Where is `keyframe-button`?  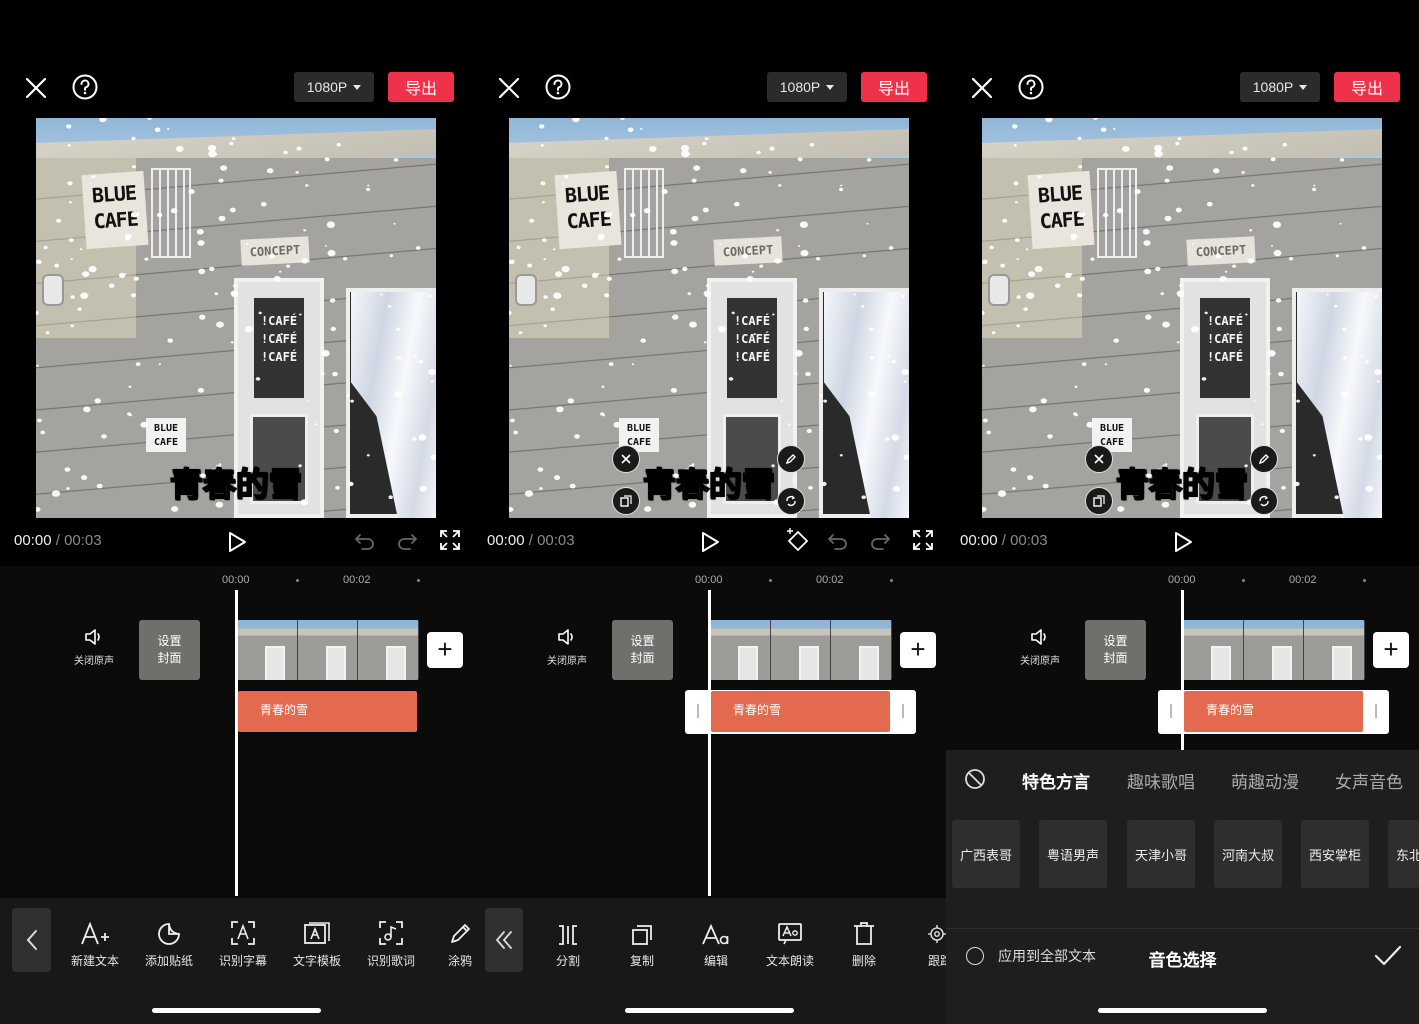 keyframe-button is located at coordinates (798, 541).